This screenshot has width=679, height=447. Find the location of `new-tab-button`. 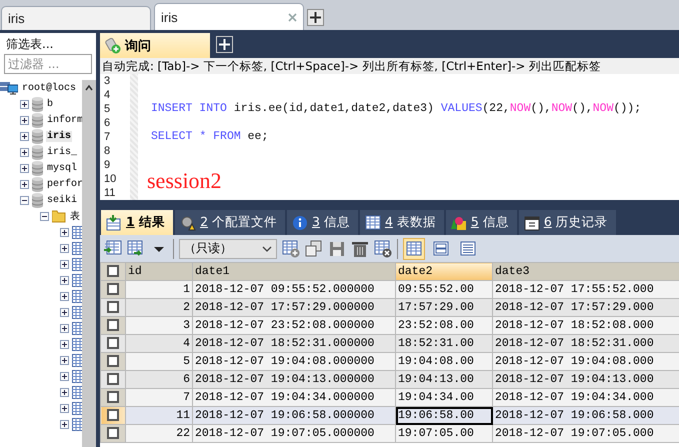

new-tab-button is located at coordinates (315, 17).